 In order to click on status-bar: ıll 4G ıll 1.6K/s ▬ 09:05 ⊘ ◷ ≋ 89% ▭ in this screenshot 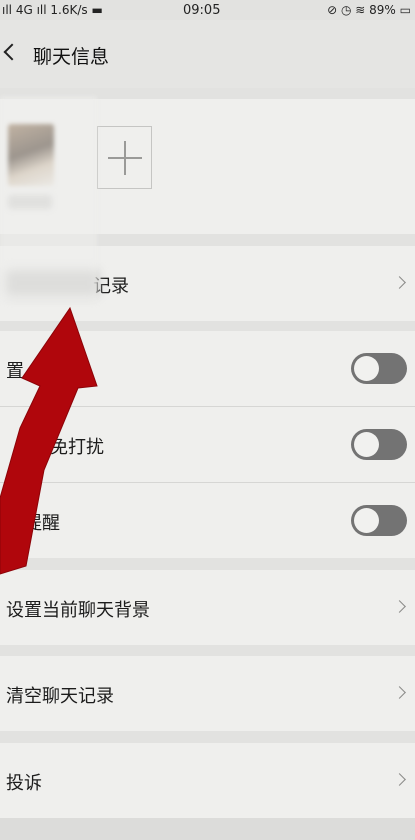, I will do `click(207, 10)`.